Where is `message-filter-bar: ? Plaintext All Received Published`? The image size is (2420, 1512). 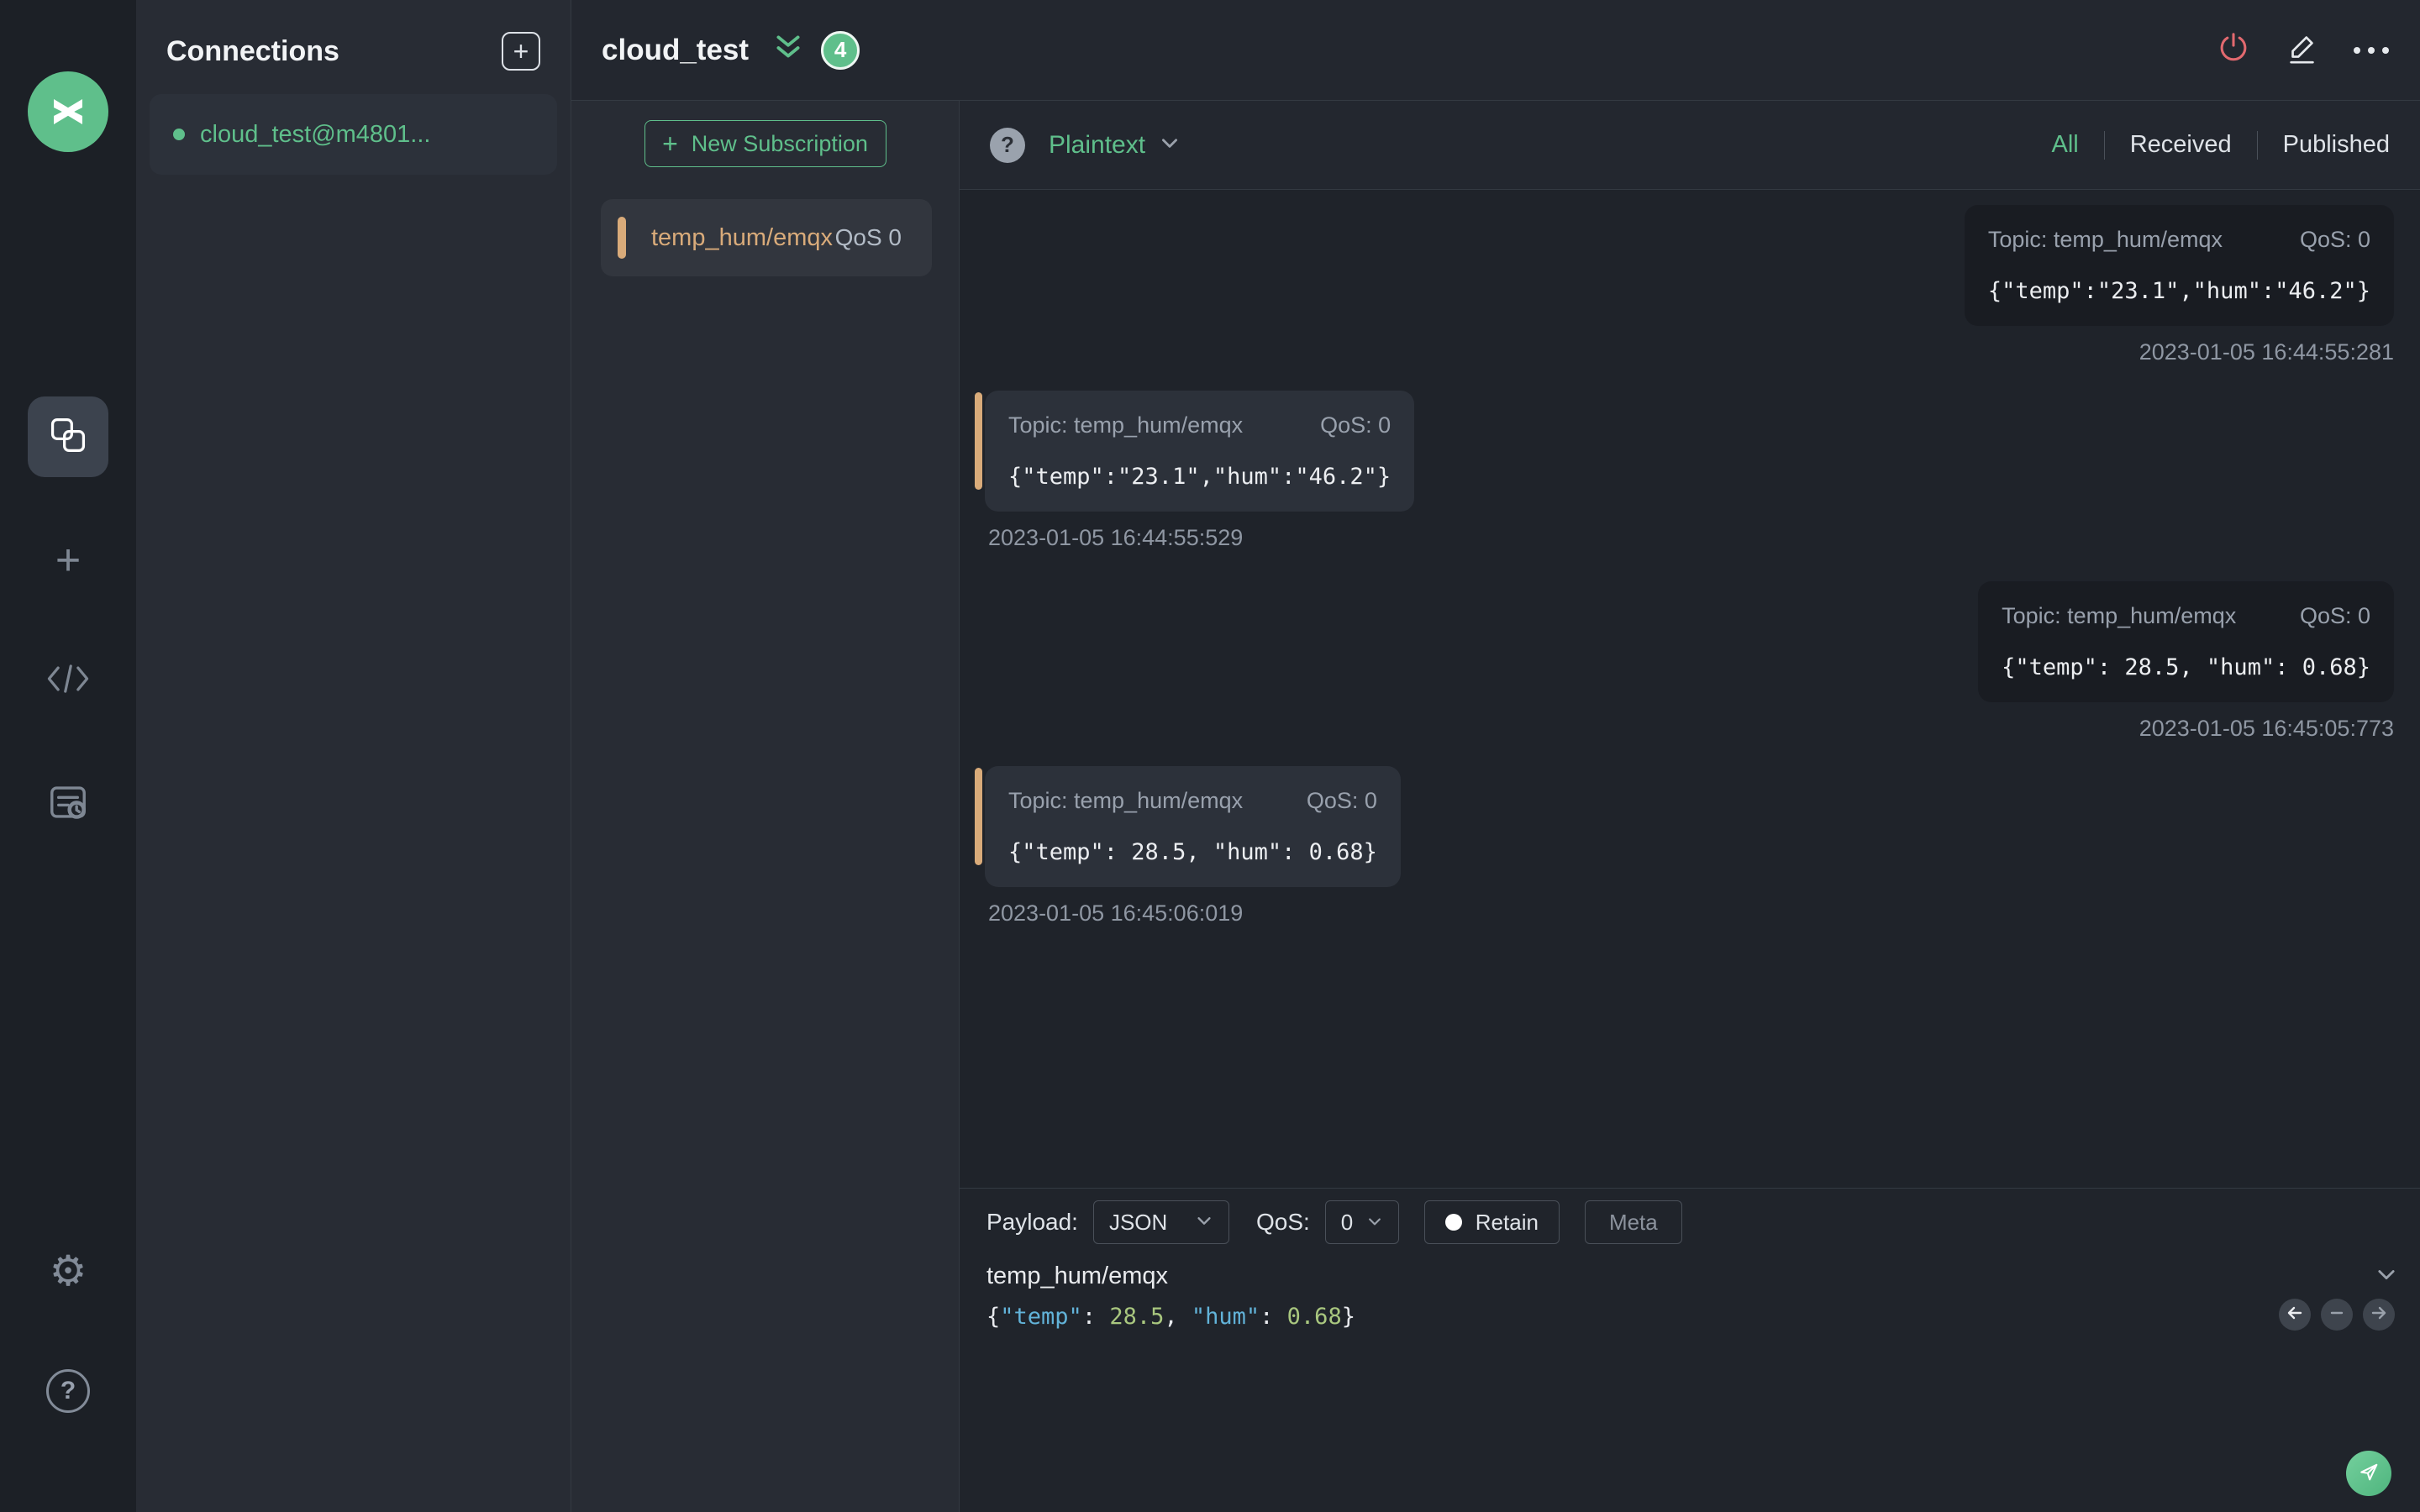
message-filter-bar: ? Plaintext All Received Published is located at coordinates (1690, 145).